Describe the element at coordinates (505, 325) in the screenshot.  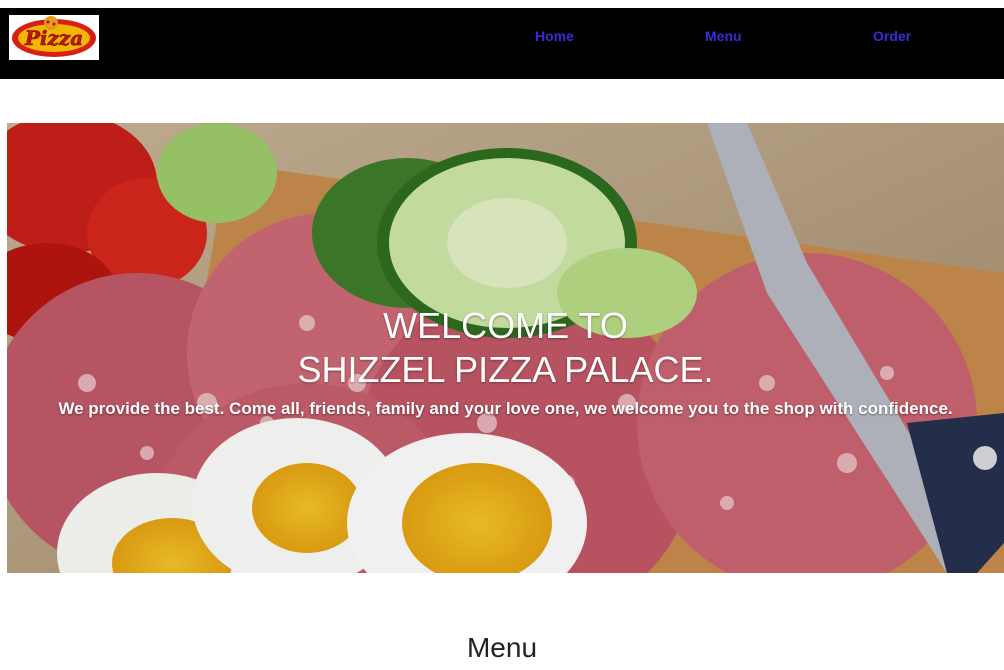
I see `hero-title-line1: WELCOME TO` at that location.